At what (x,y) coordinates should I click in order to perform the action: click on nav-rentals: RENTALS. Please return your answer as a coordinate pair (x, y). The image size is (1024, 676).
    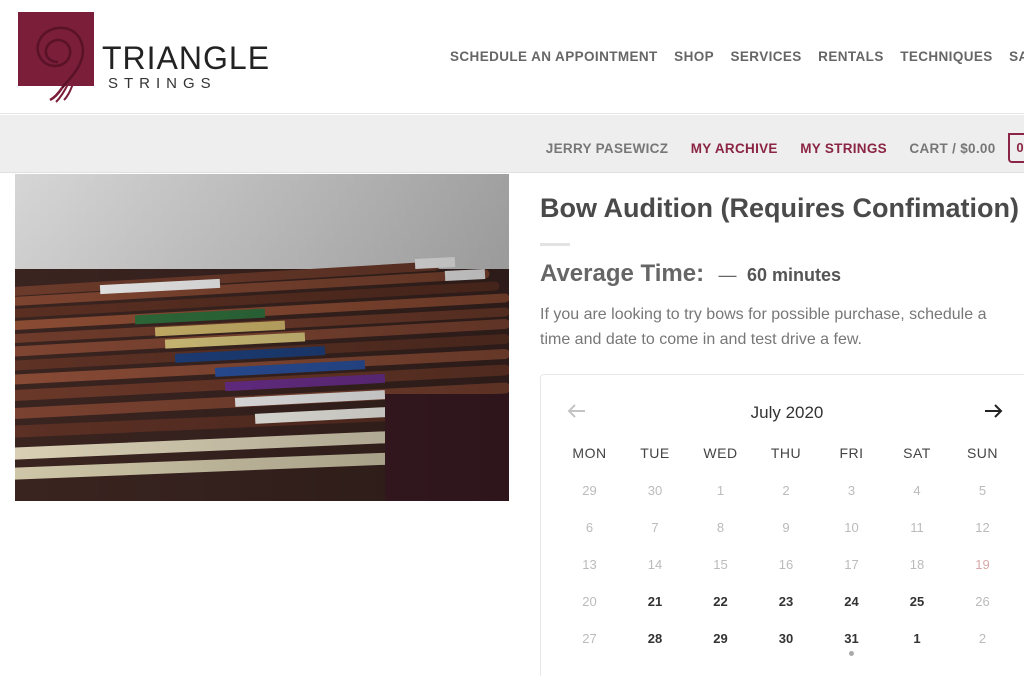
    Looking at the image, I should click on (851, 56).